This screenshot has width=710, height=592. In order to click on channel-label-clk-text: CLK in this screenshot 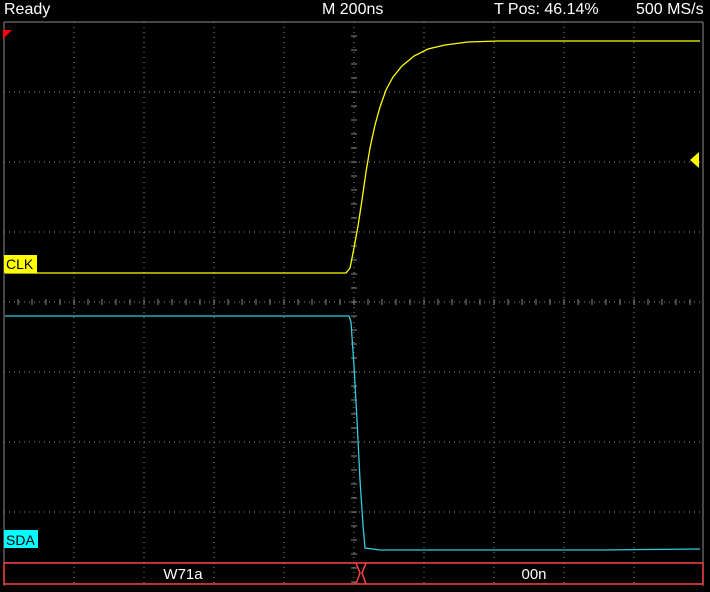, I will do `click(20, 264)`.